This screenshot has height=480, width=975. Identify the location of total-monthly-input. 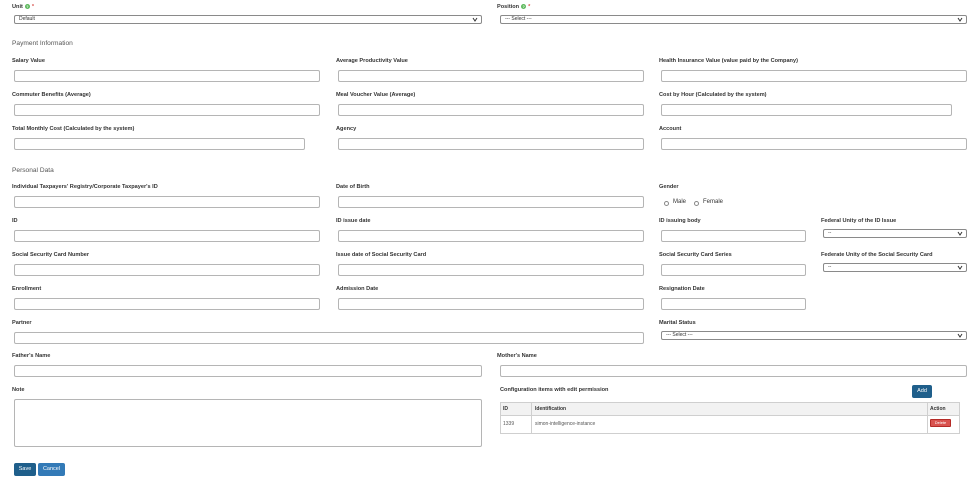
(159, 144).